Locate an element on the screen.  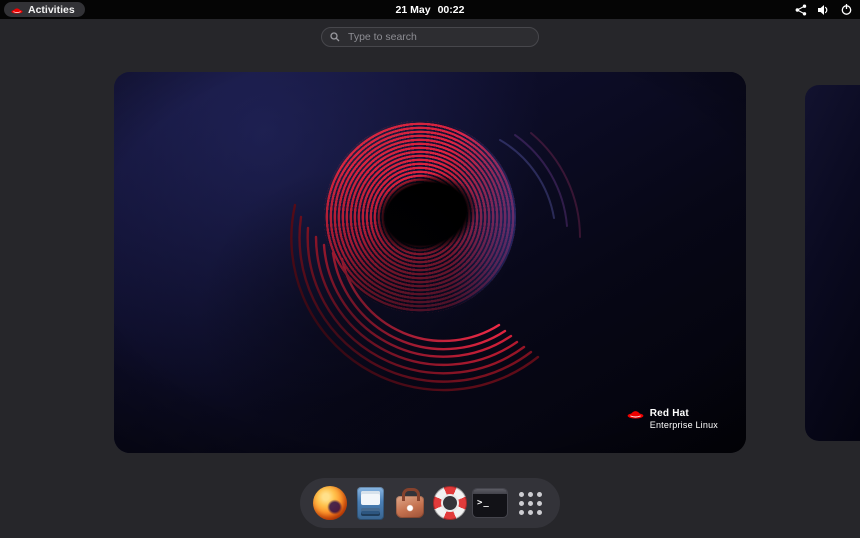
volume-icon is located at coordinates (823, 10).